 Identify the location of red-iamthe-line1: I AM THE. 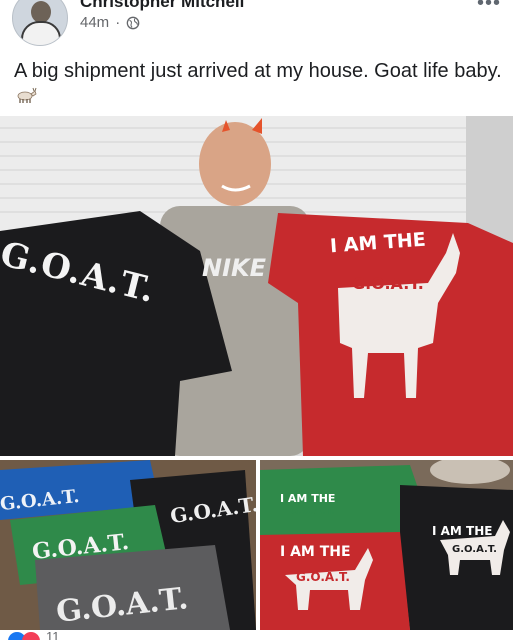
(315, 552).